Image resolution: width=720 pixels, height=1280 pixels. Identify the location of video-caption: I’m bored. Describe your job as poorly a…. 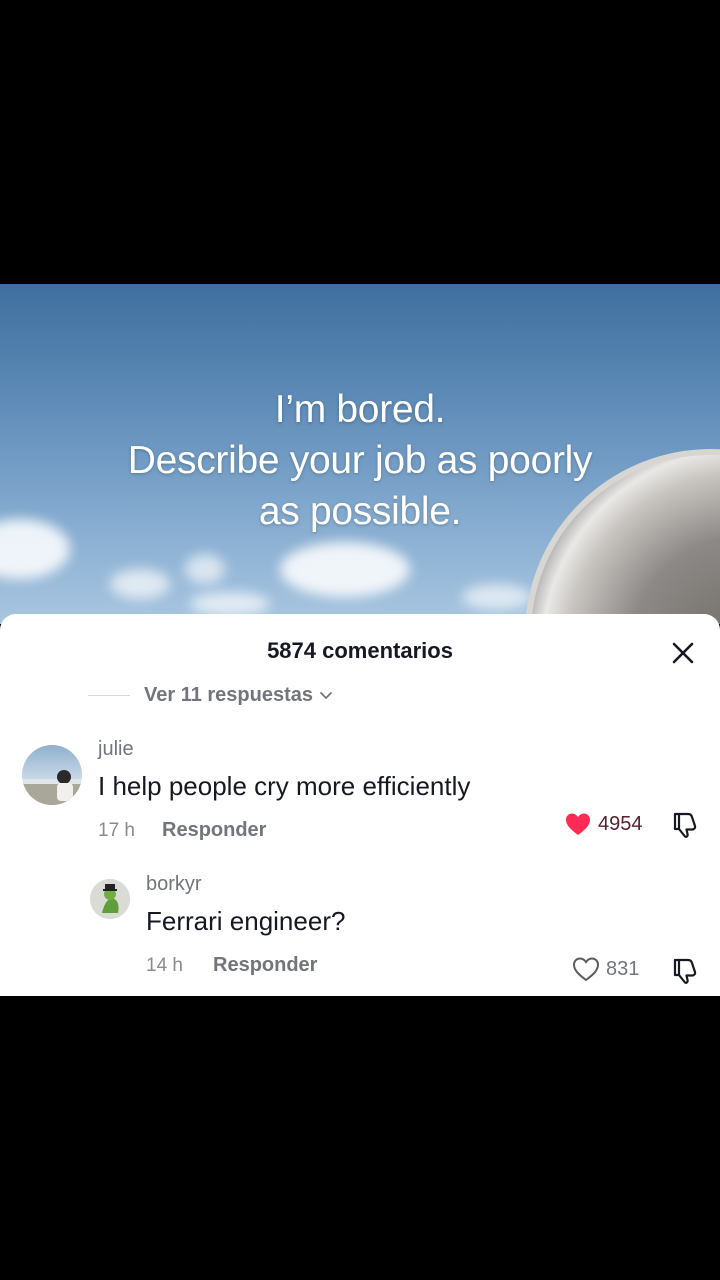
(360, 460).